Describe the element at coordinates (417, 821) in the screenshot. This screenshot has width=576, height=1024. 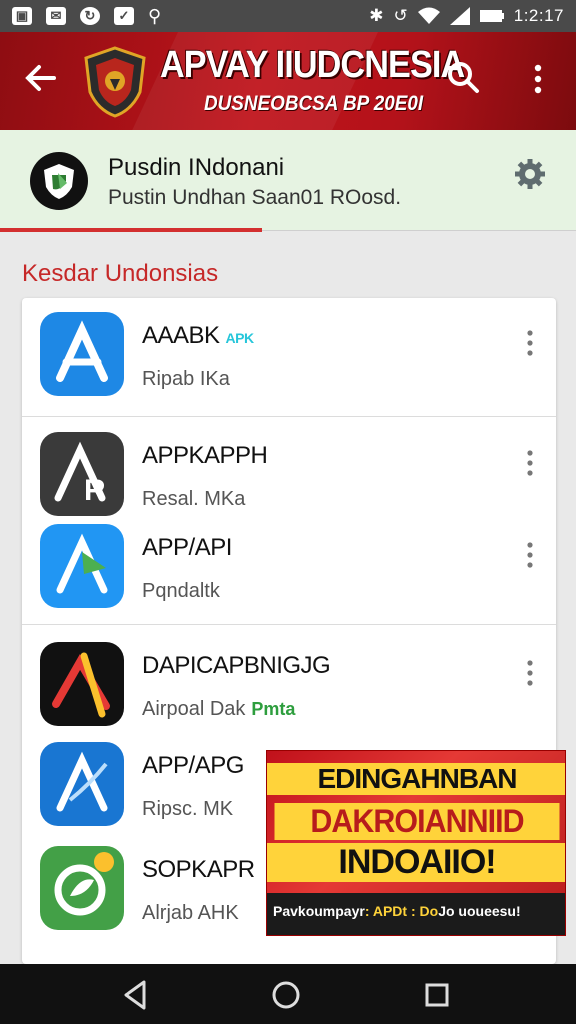
I see `banner-headline-2: DAKROIANNIID` at that location.